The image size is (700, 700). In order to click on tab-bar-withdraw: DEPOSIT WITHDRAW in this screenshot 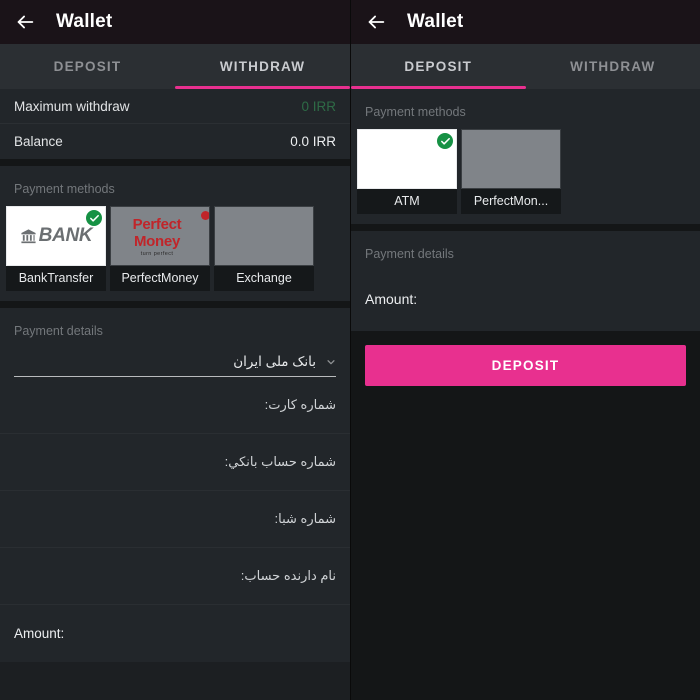, I will do `click(175, 66)`.